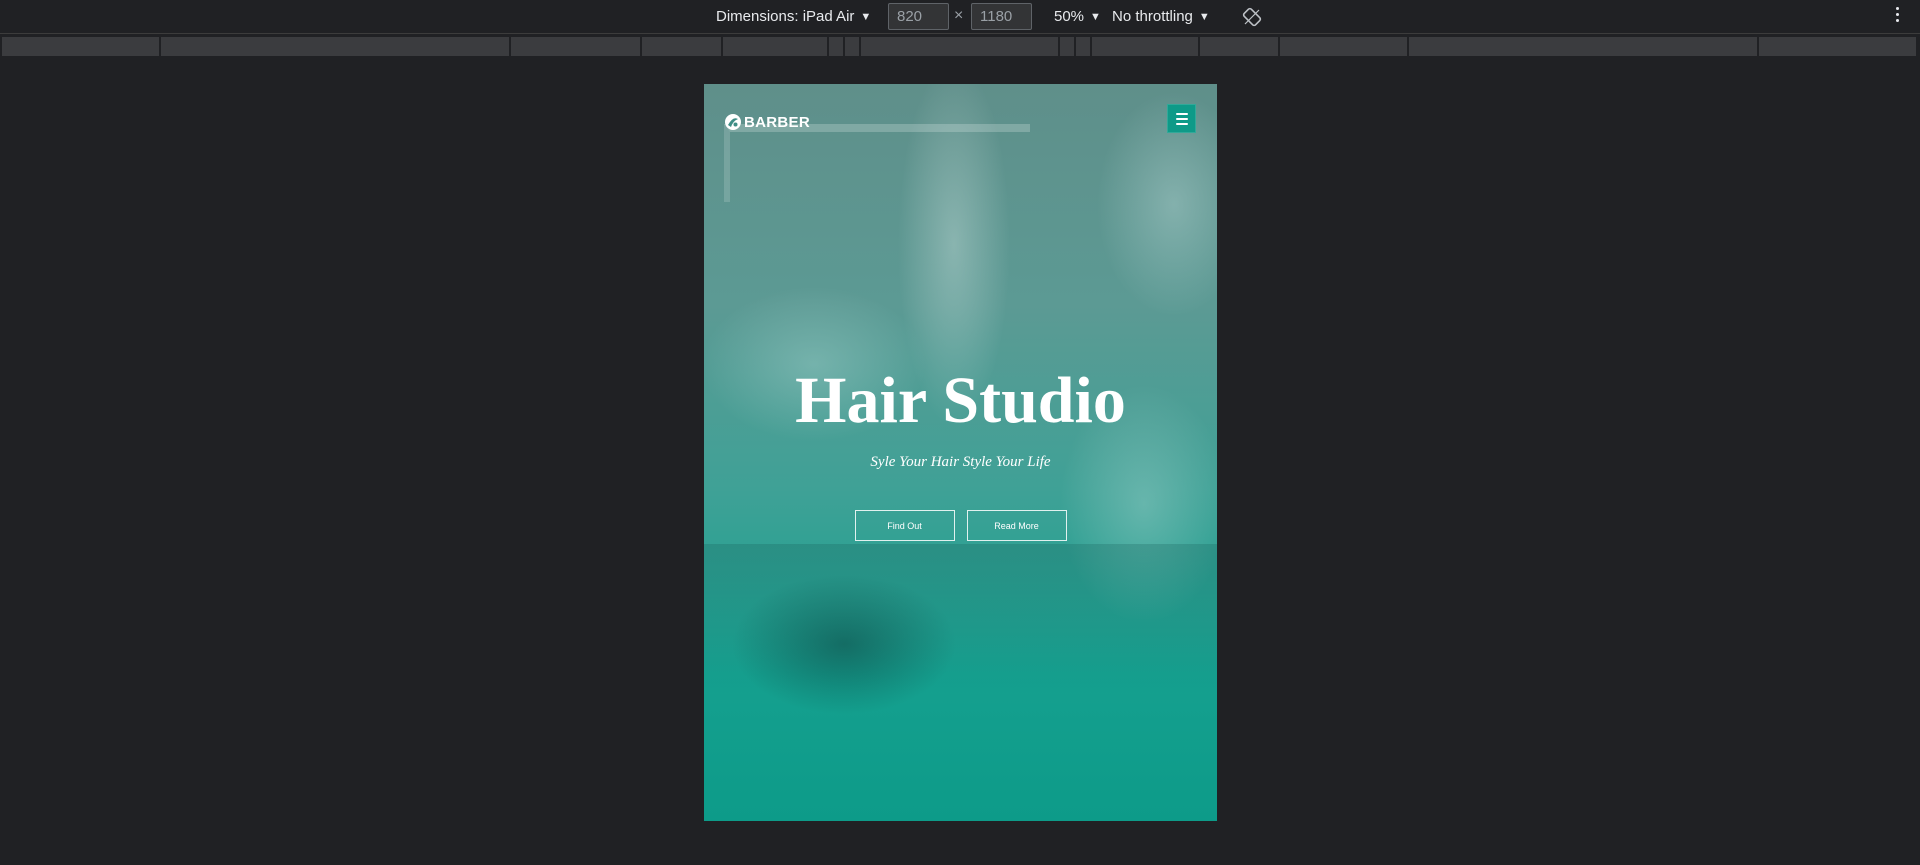  What do you see at coordinates (1016, 525) in the screenshot?
I see `read-more-button: Read More` at bounding box center [1016, 525].